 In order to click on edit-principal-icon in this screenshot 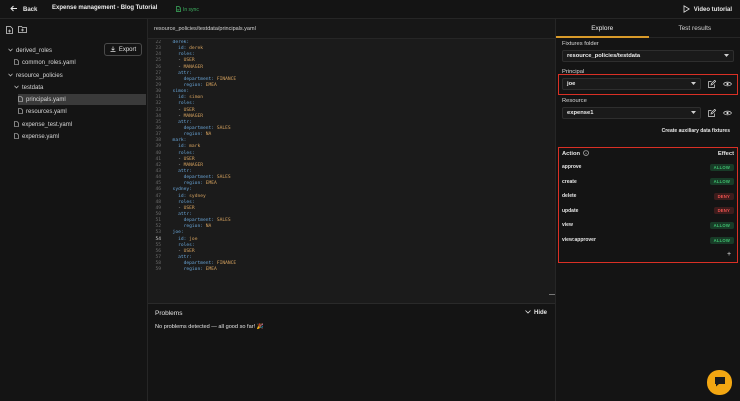, I will do `click(711, 83)`.